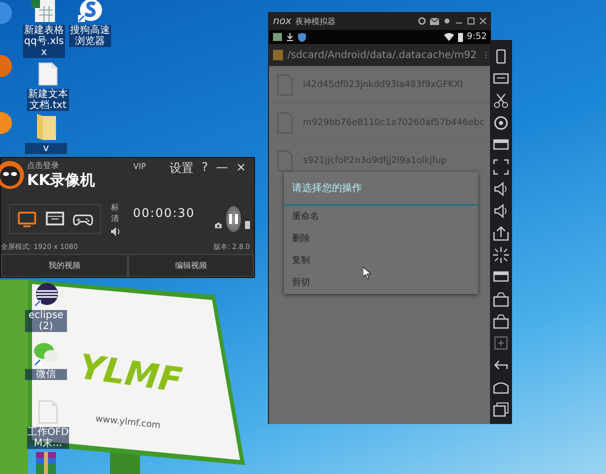  Describe the element at coordinates (367, 273) in the screenshot. I see `mouse-cursor-icon` at that location.